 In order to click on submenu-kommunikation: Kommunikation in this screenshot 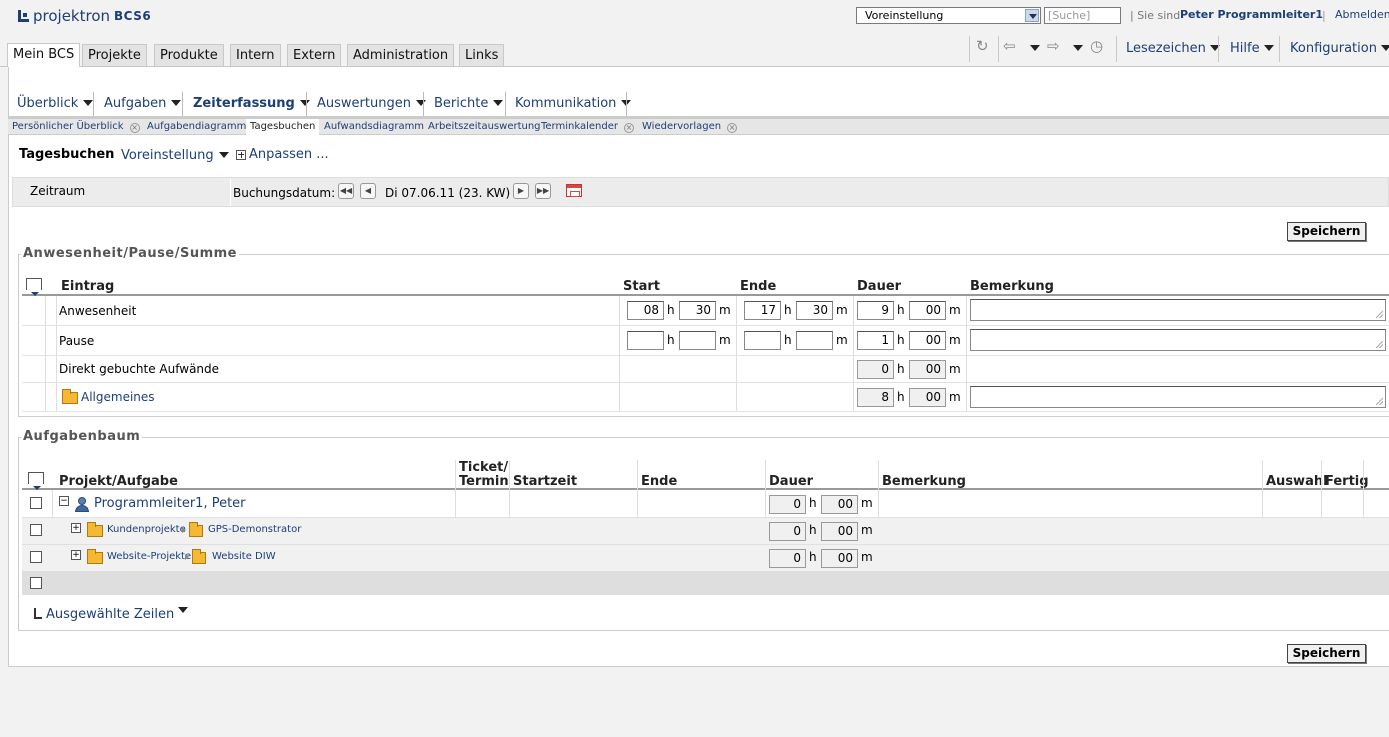, I will do `click(573, 103)`.